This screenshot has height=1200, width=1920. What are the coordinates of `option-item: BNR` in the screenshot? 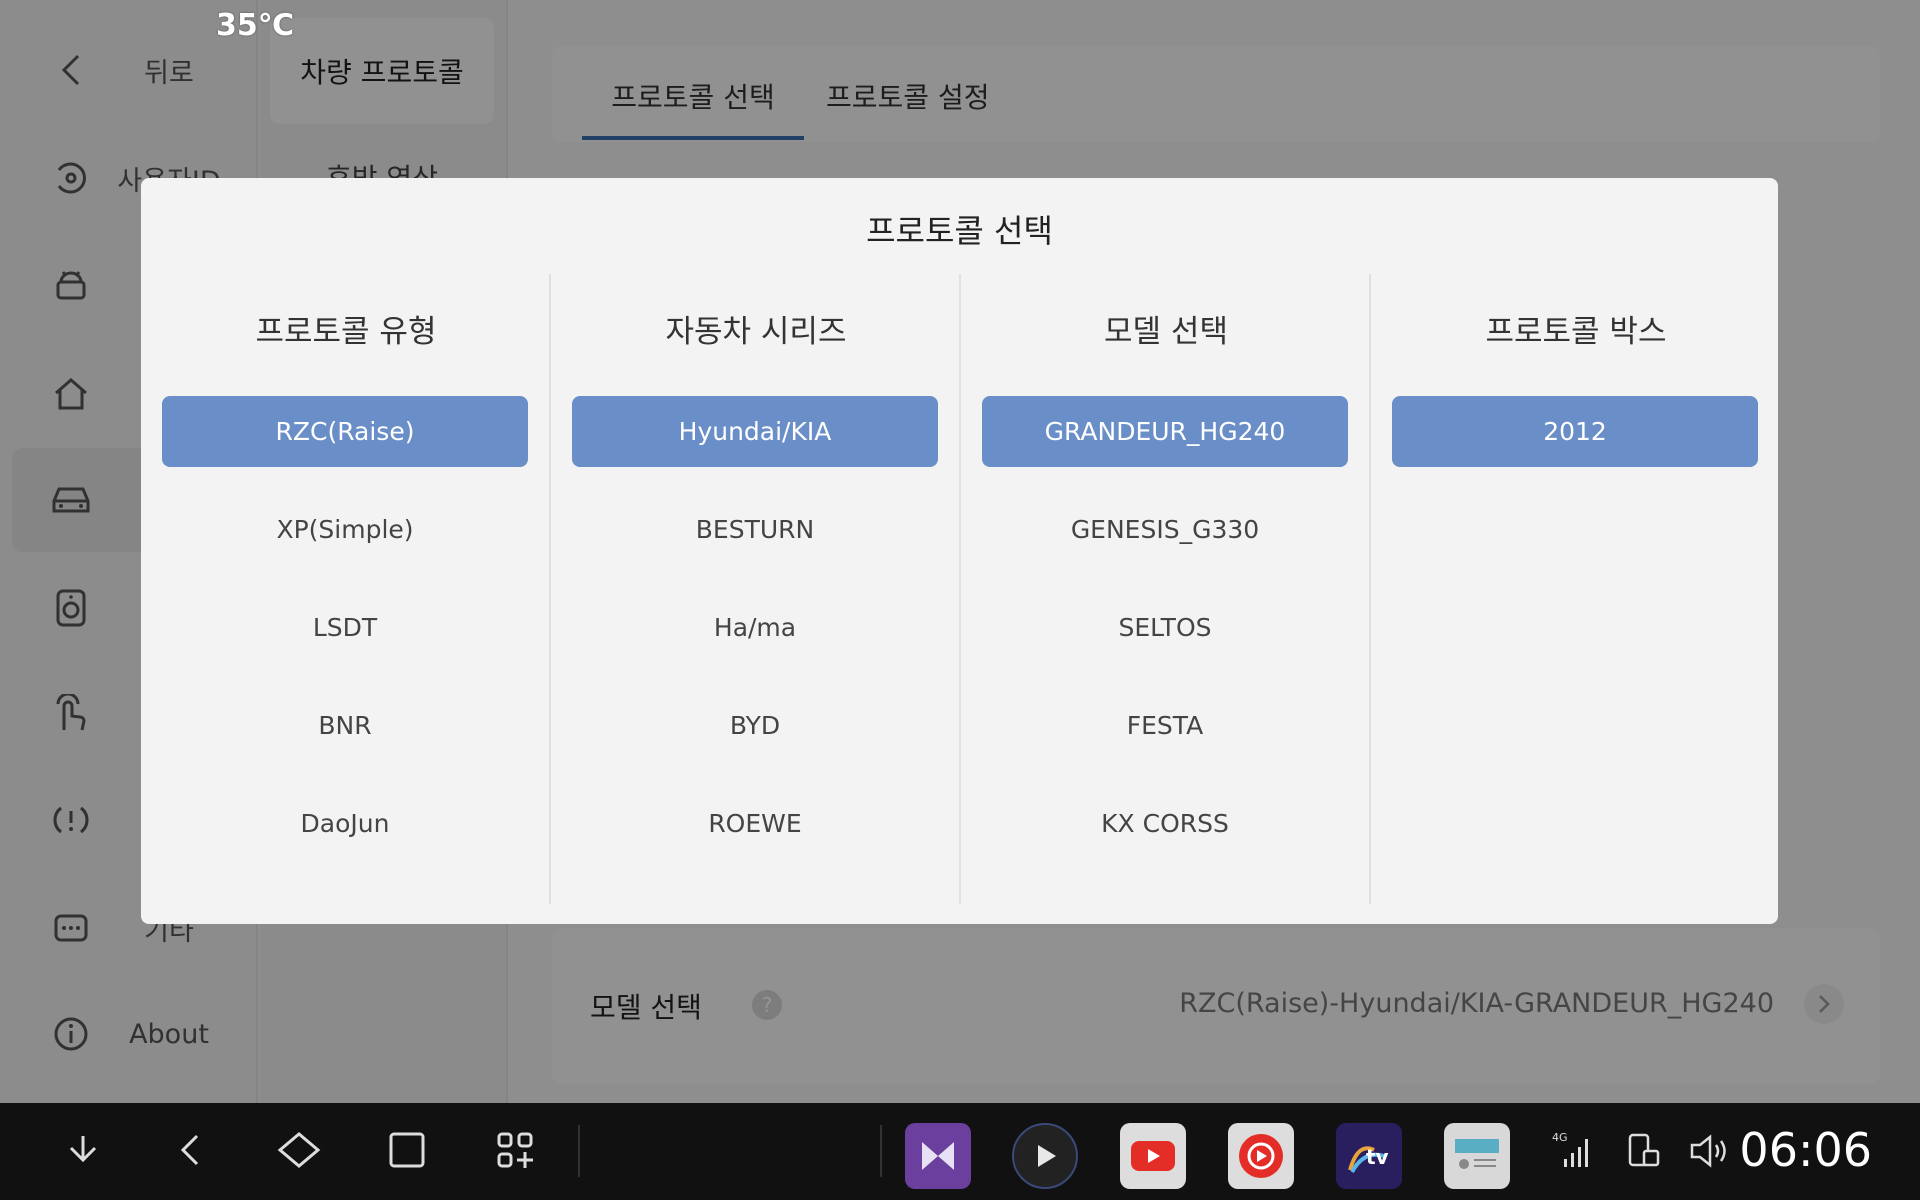 It's located at (345, 725).